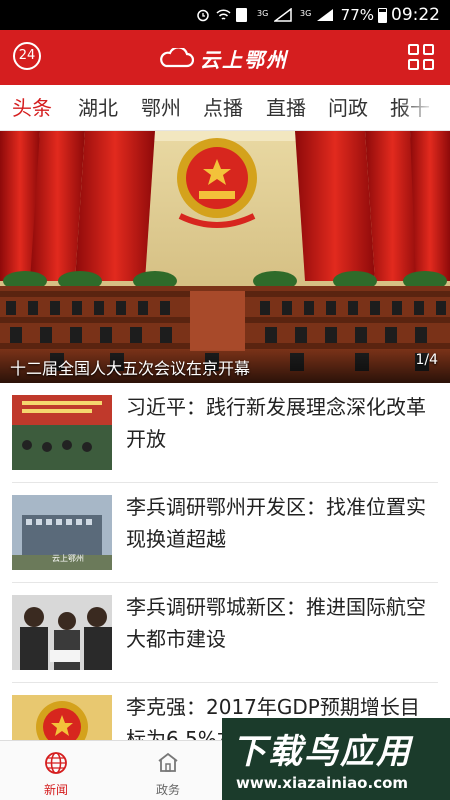 The image size is (450, 800). I want to click on signal-icon, so click(283, 15).